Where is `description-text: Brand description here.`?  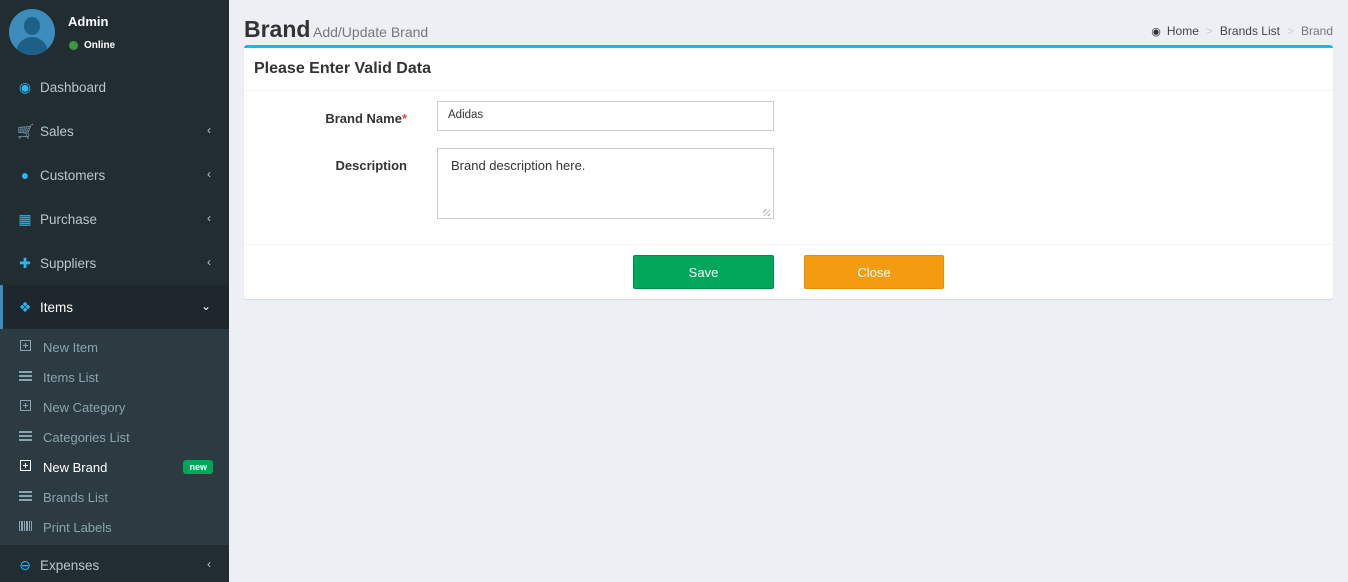
description-text: Brand description here. is located at coordinates (518, 165).